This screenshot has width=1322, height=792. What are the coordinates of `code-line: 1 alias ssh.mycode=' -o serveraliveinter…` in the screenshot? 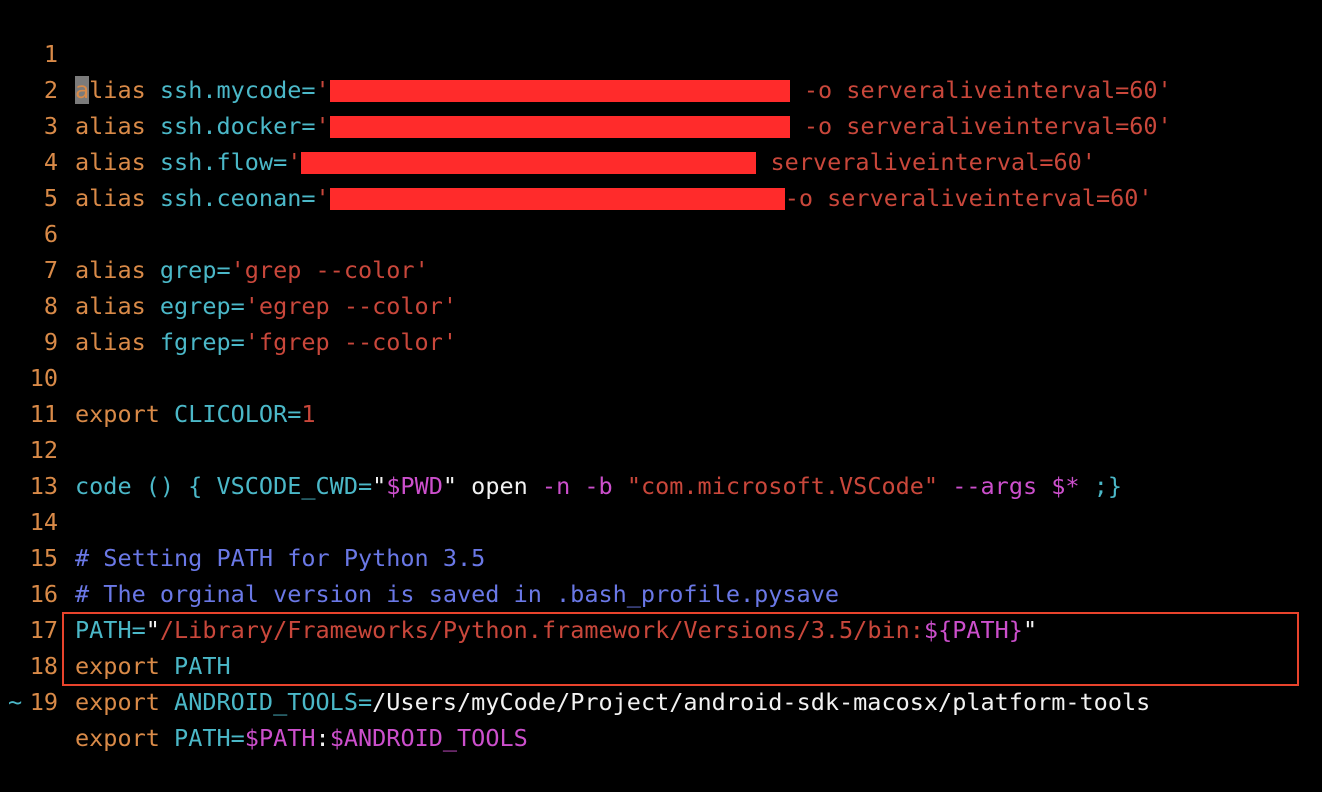 It's located at (586, 52).